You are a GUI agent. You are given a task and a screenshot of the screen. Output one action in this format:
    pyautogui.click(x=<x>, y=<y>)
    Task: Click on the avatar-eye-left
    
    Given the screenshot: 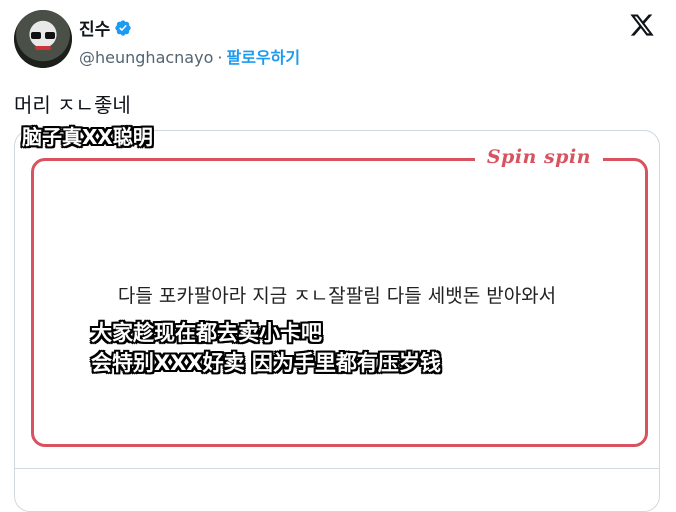 What is the action you would take?
    pyautogui.click(x=36, y=35)
    